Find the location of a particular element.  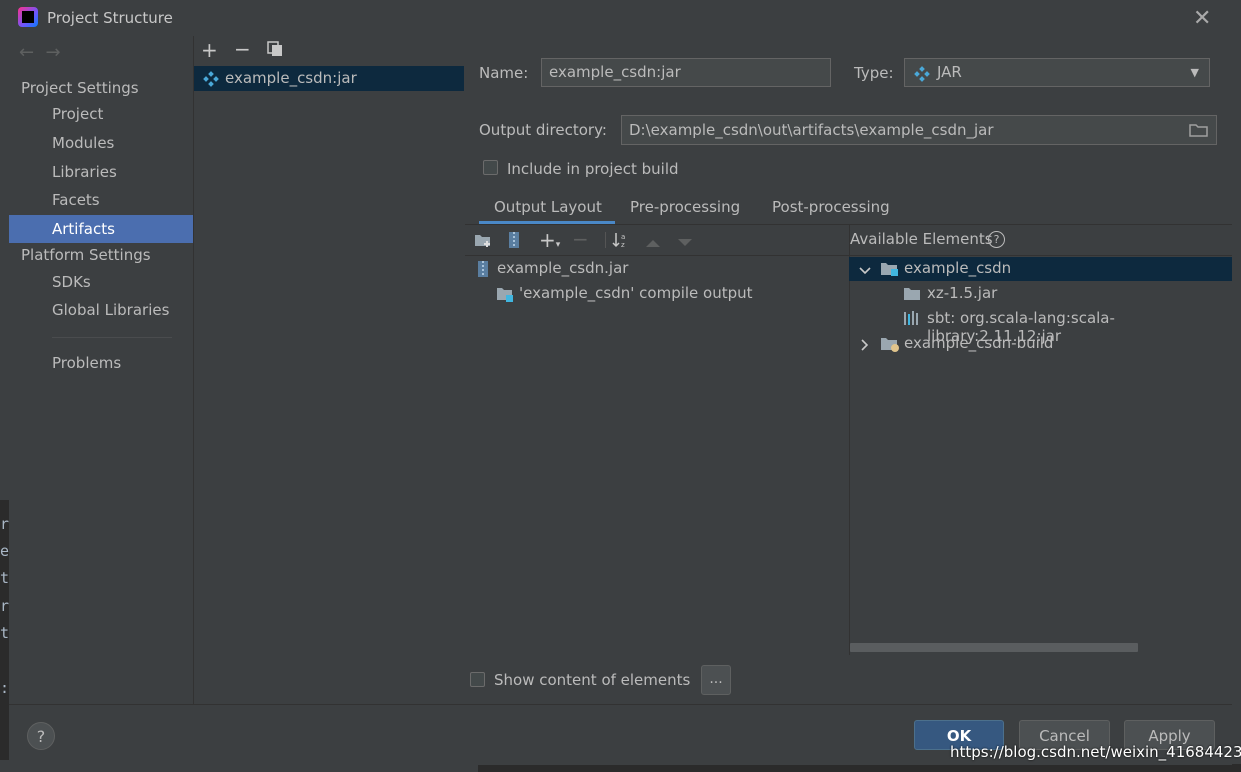

available-divider is located at coordinates (1040, 255).